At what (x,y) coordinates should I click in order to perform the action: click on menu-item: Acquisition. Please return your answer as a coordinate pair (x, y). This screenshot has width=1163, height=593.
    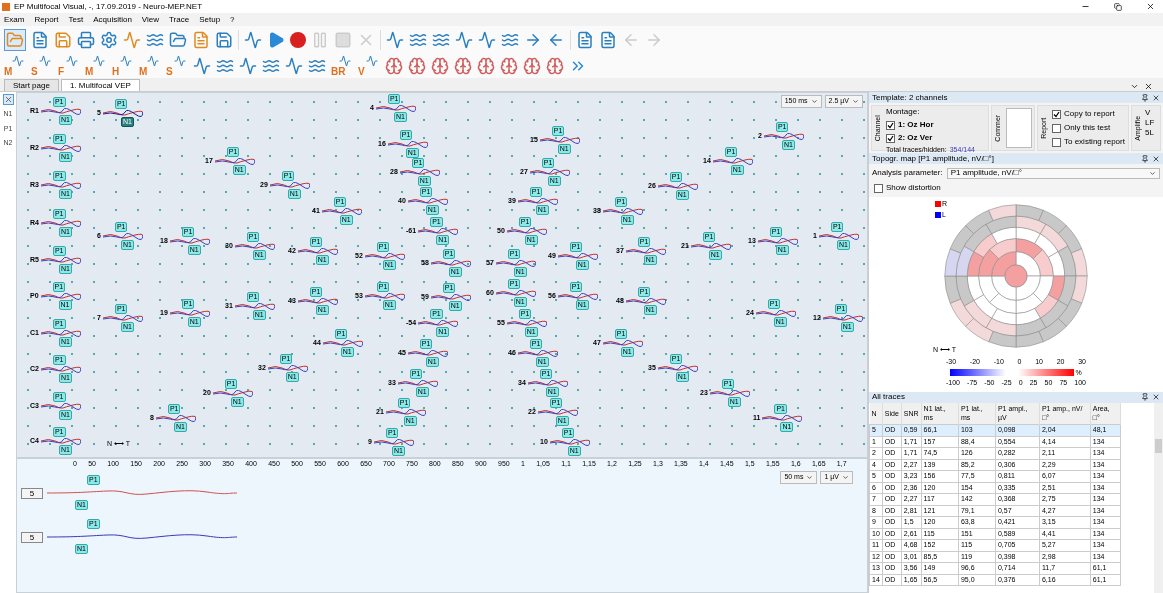
    Looking at the image, I should click on (112, 19).